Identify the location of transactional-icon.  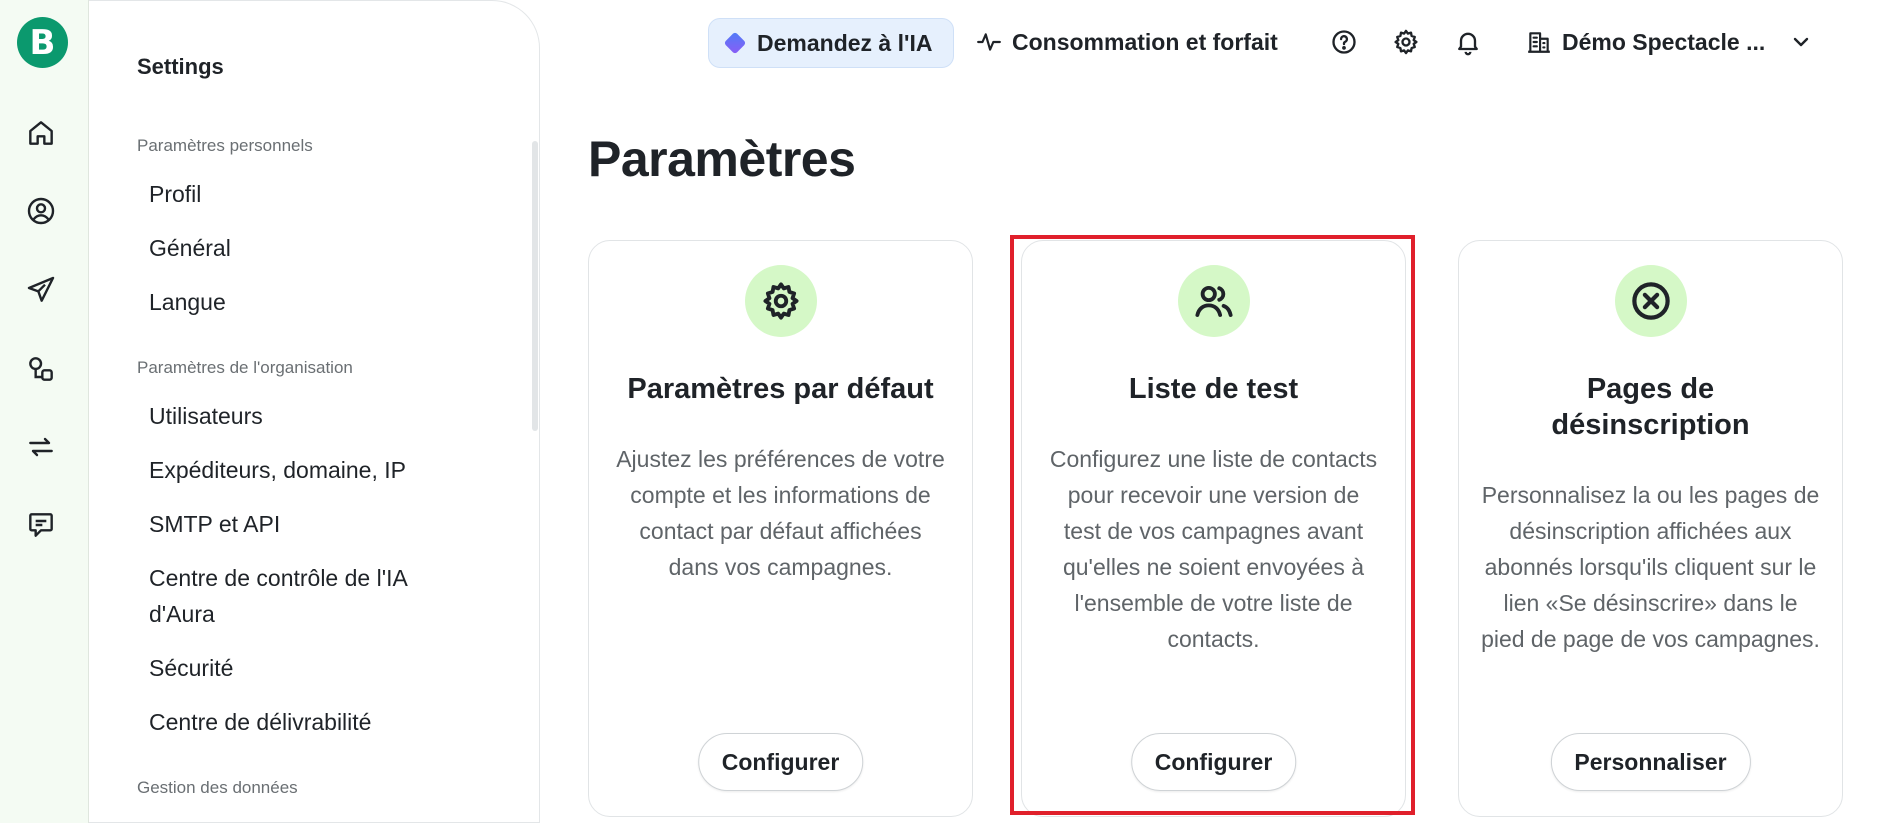
(41, 447).